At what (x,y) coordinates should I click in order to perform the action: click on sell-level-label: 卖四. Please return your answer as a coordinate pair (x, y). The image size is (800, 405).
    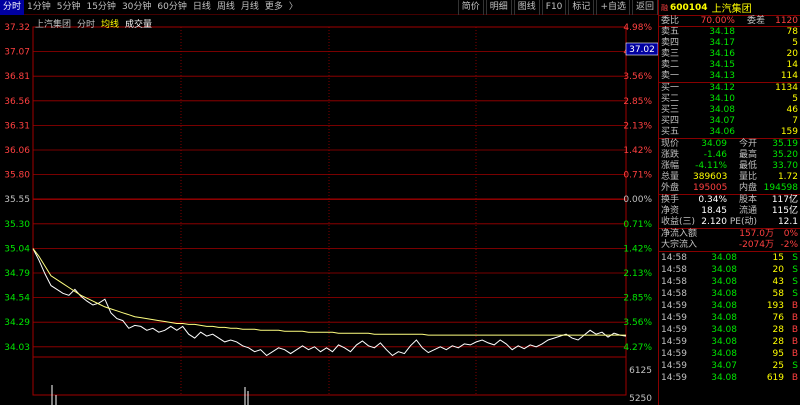
    Looking at the image, I should click on (670, 43).